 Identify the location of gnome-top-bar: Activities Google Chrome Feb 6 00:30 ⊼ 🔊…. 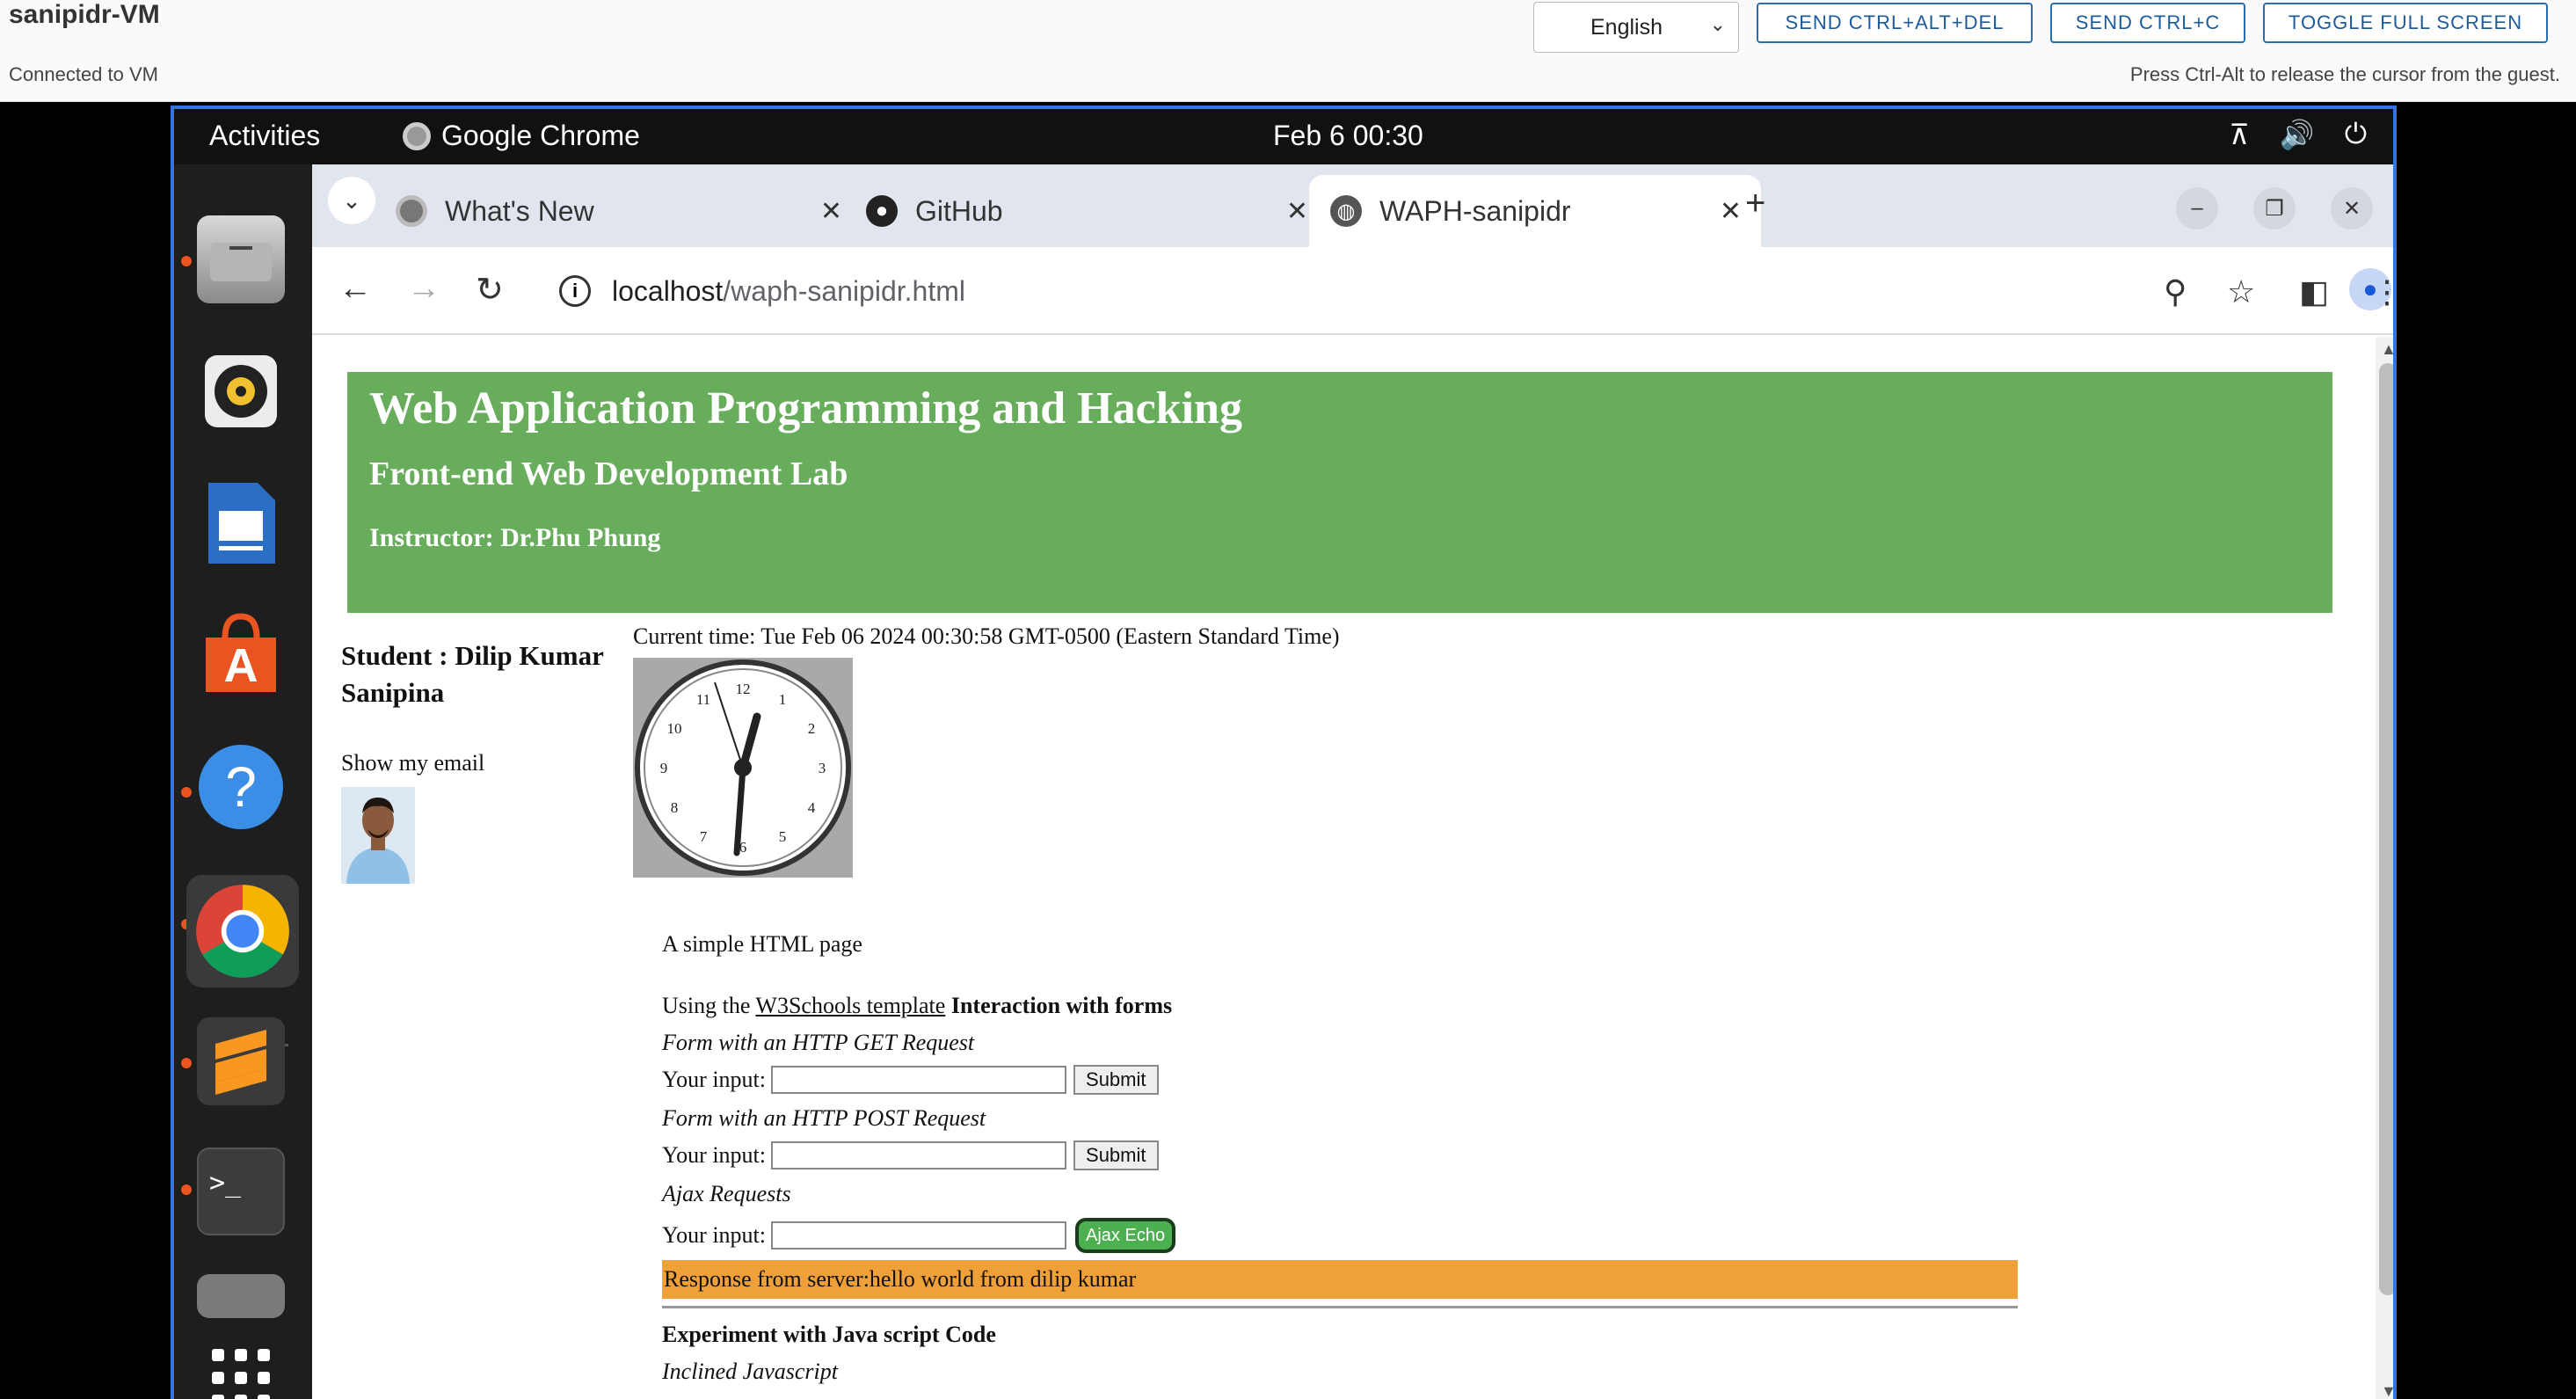
(1283, 137).